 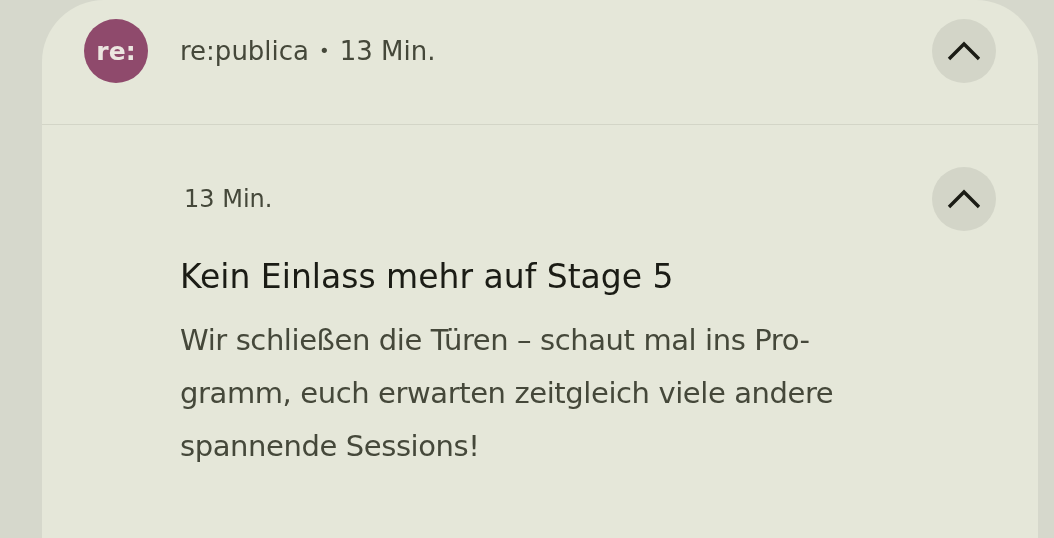 I want to click on app-name: re:publica, so click(x=245, y=51).